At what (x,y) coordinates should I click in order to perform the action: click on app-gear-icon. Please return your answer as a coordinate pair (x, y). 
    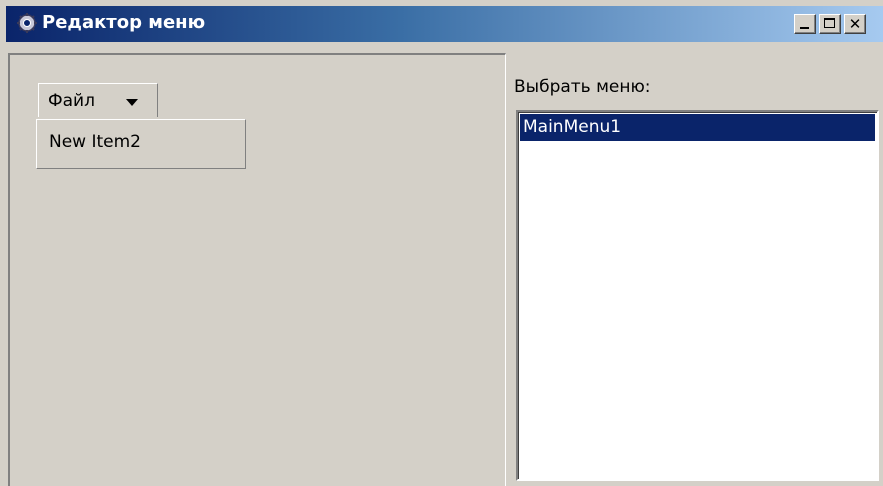
    Looking at the image, I should click on (27, 23).